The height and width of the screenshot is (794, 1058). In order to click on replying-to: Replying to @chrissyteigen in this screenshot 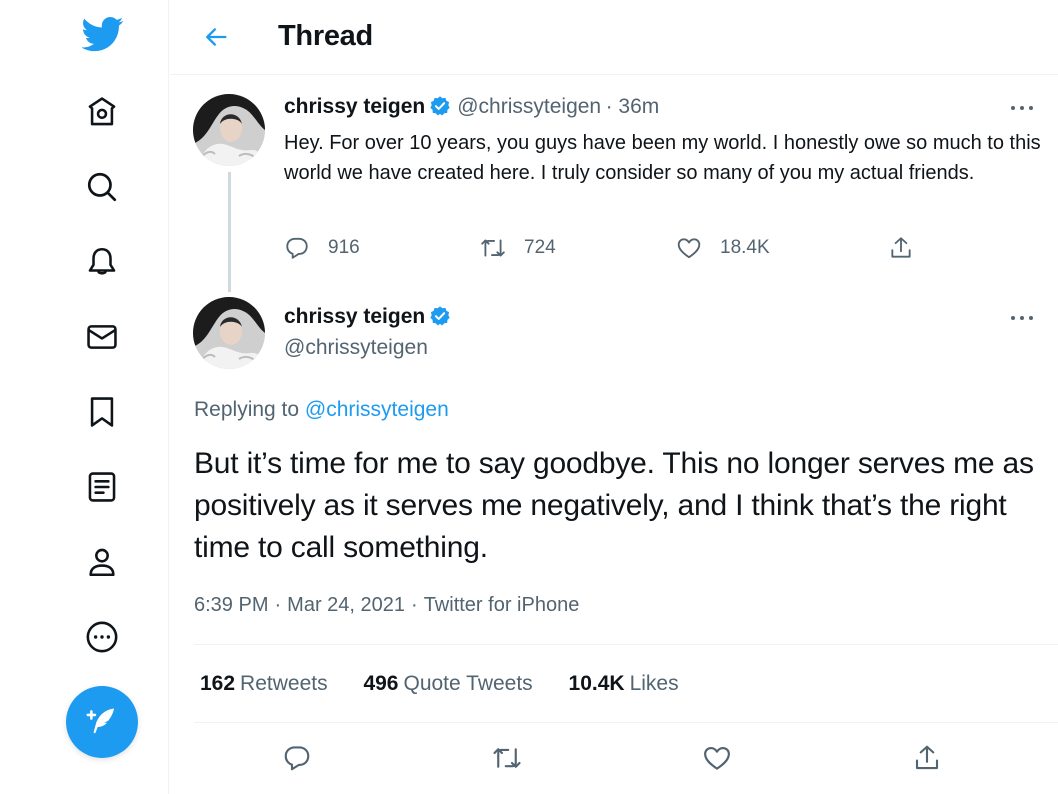, I will do `click(321, 410)`.